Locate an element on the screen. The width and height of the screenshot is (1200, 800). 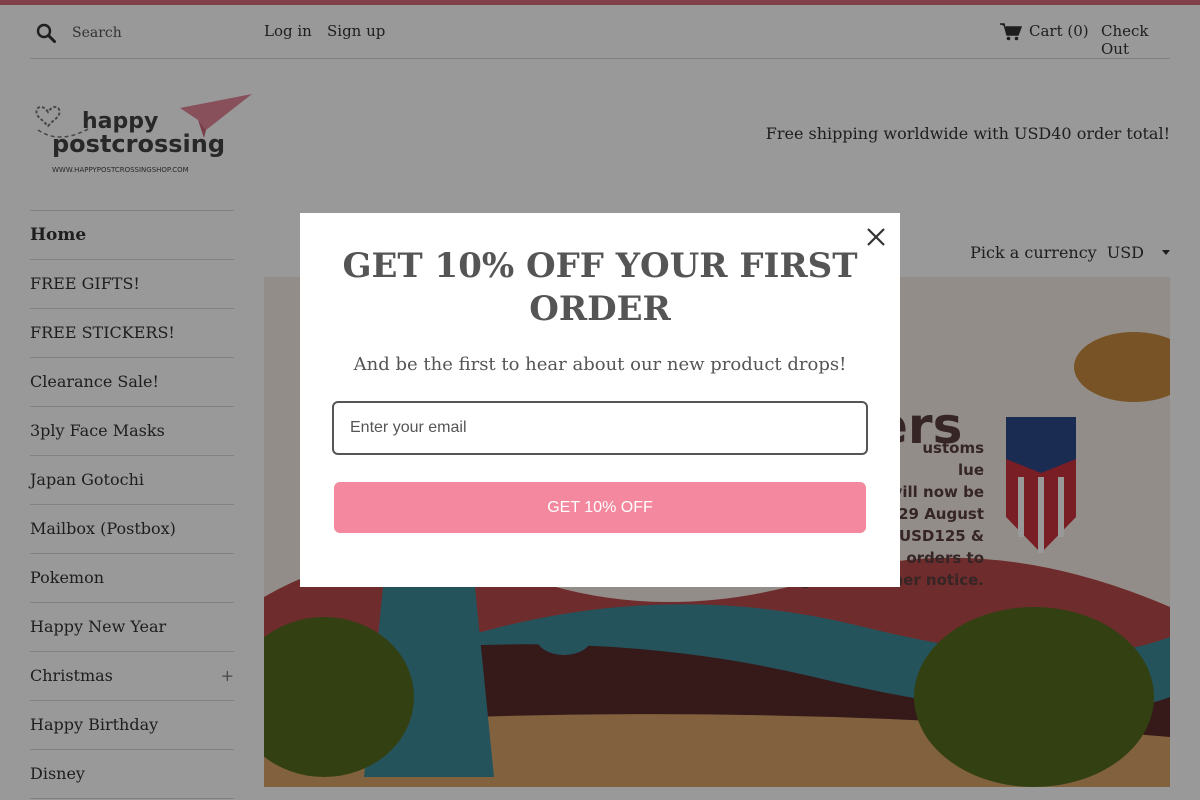
get-discount-button: GET 10% OFF is located at coordinates (600, 507).